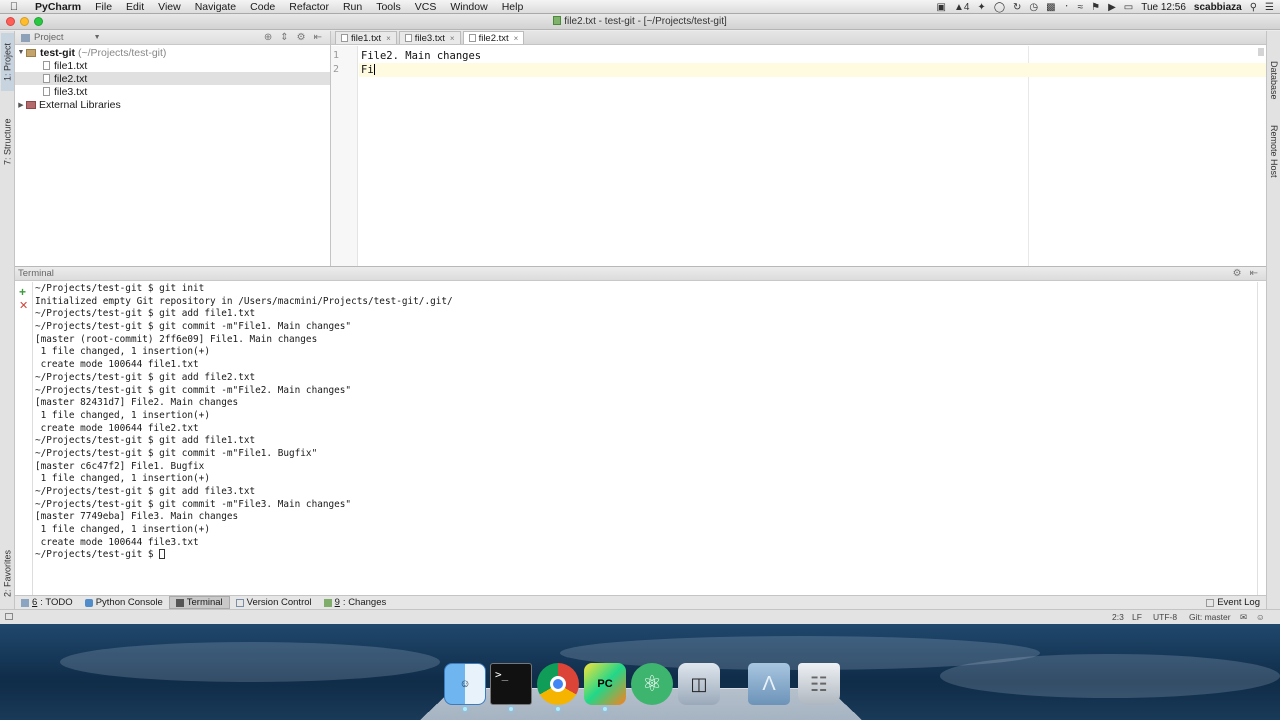 The image size is (1280, 720). Describe the element at coordinates (1033, 7) in the screenshot. I see `time-machine-icon: ◷` at that location.